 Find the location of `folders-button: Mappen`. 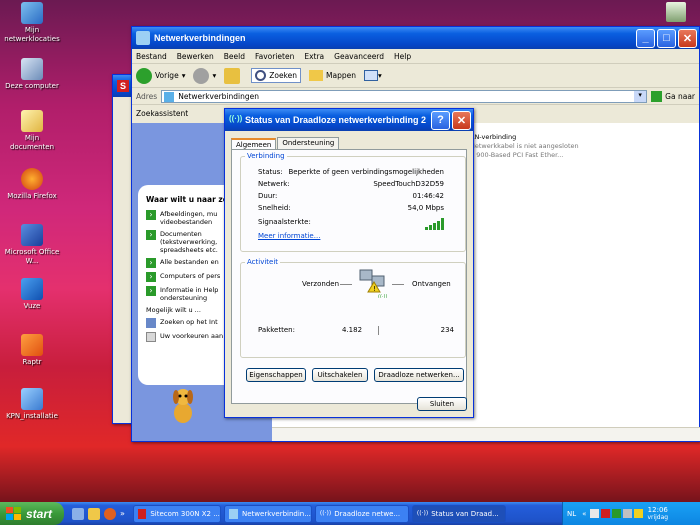

folders-button: Mappen is located at coordinates (332, 75).